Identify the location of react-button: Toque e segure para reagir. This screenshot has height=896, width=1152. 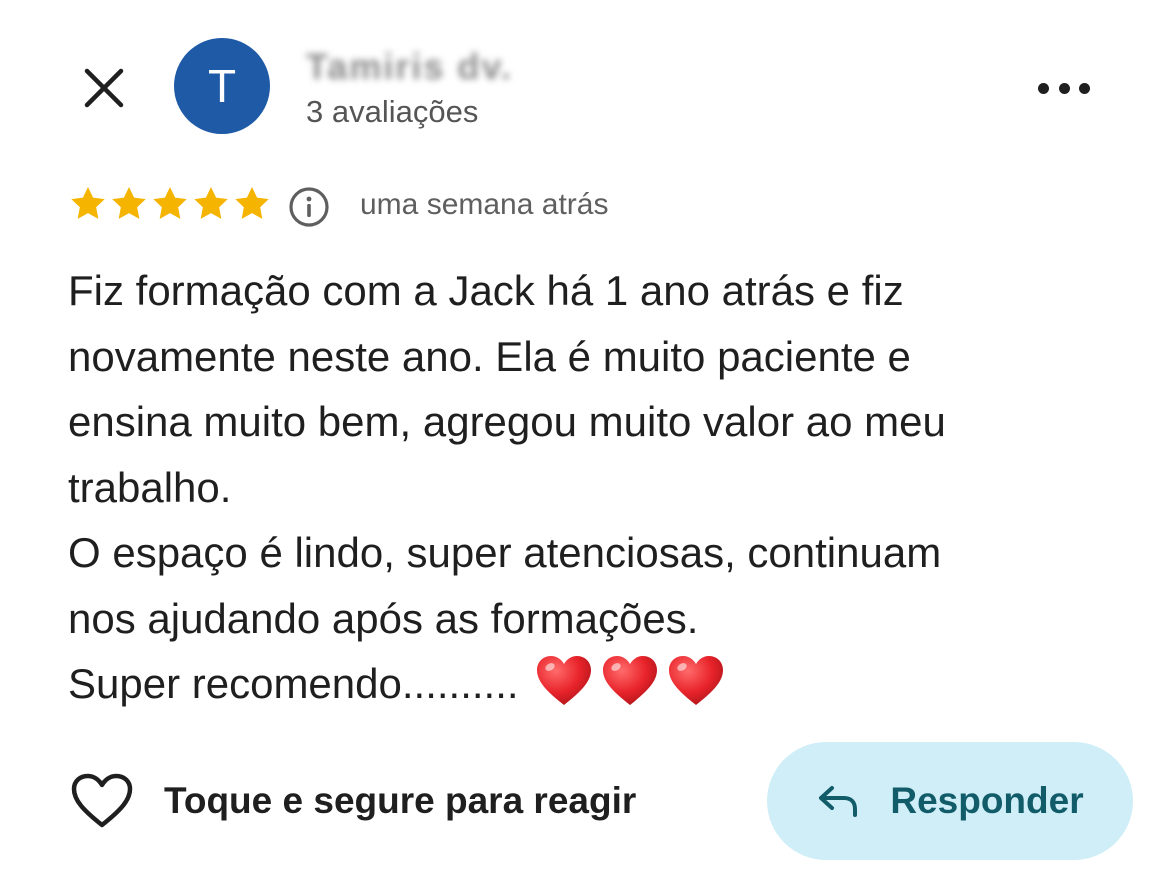
(353, 801).